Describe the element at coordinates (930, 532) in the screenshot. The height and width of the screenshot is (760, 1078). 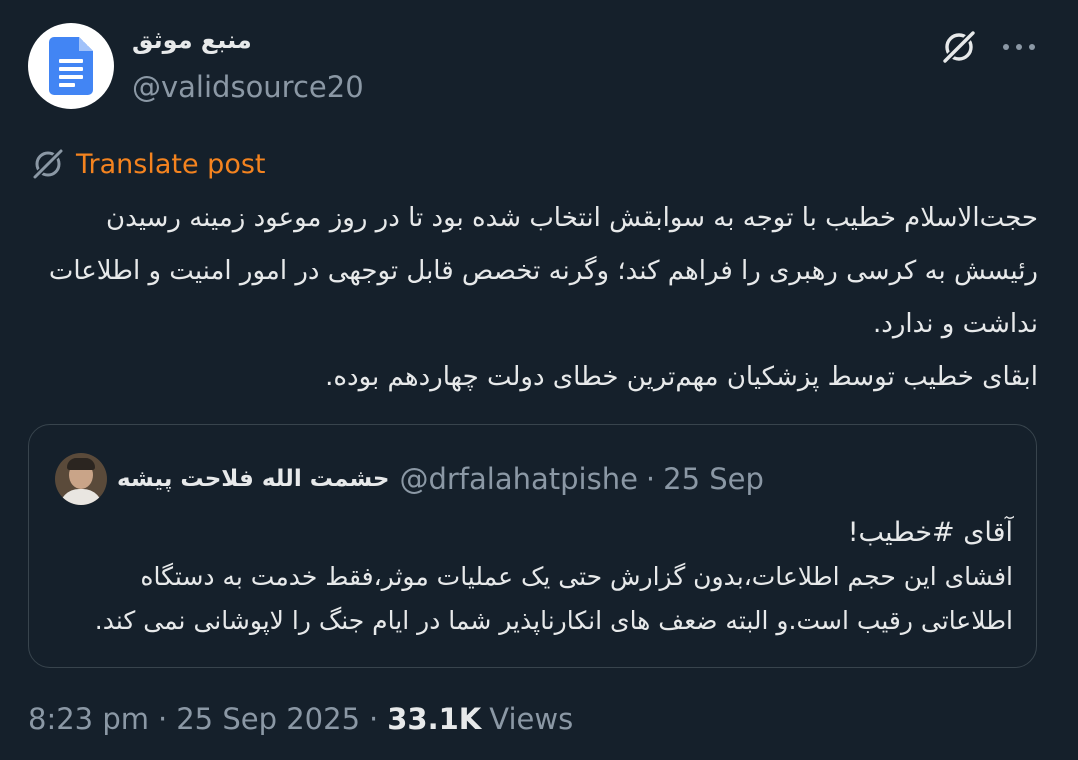
I see `quoted-post-title: آقای #خطیب!` at that location.